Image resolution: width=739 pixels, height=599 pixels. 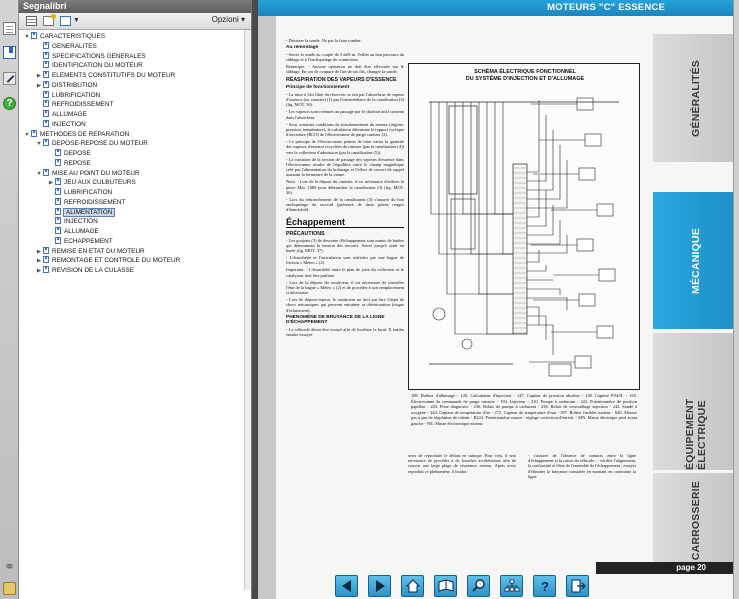 I want to click on exit-button, so click(x=577, y=586).